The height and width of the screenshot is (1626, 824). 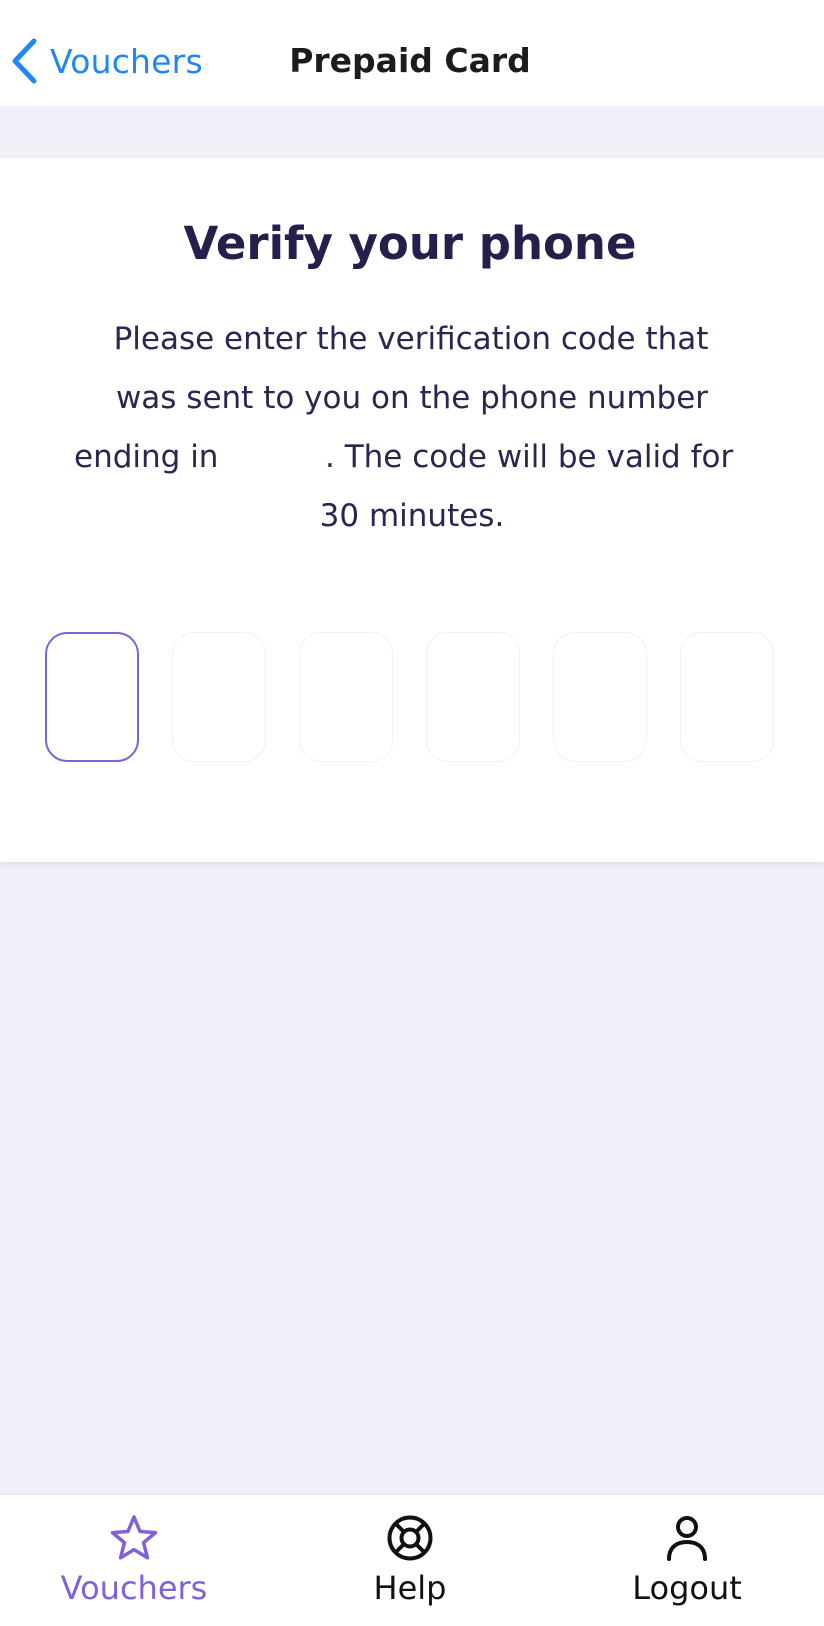 What do you see at coordinates (410, 1588) in the screenshot?
I see `tab-label: Help` at bounding box center [410, 1588].